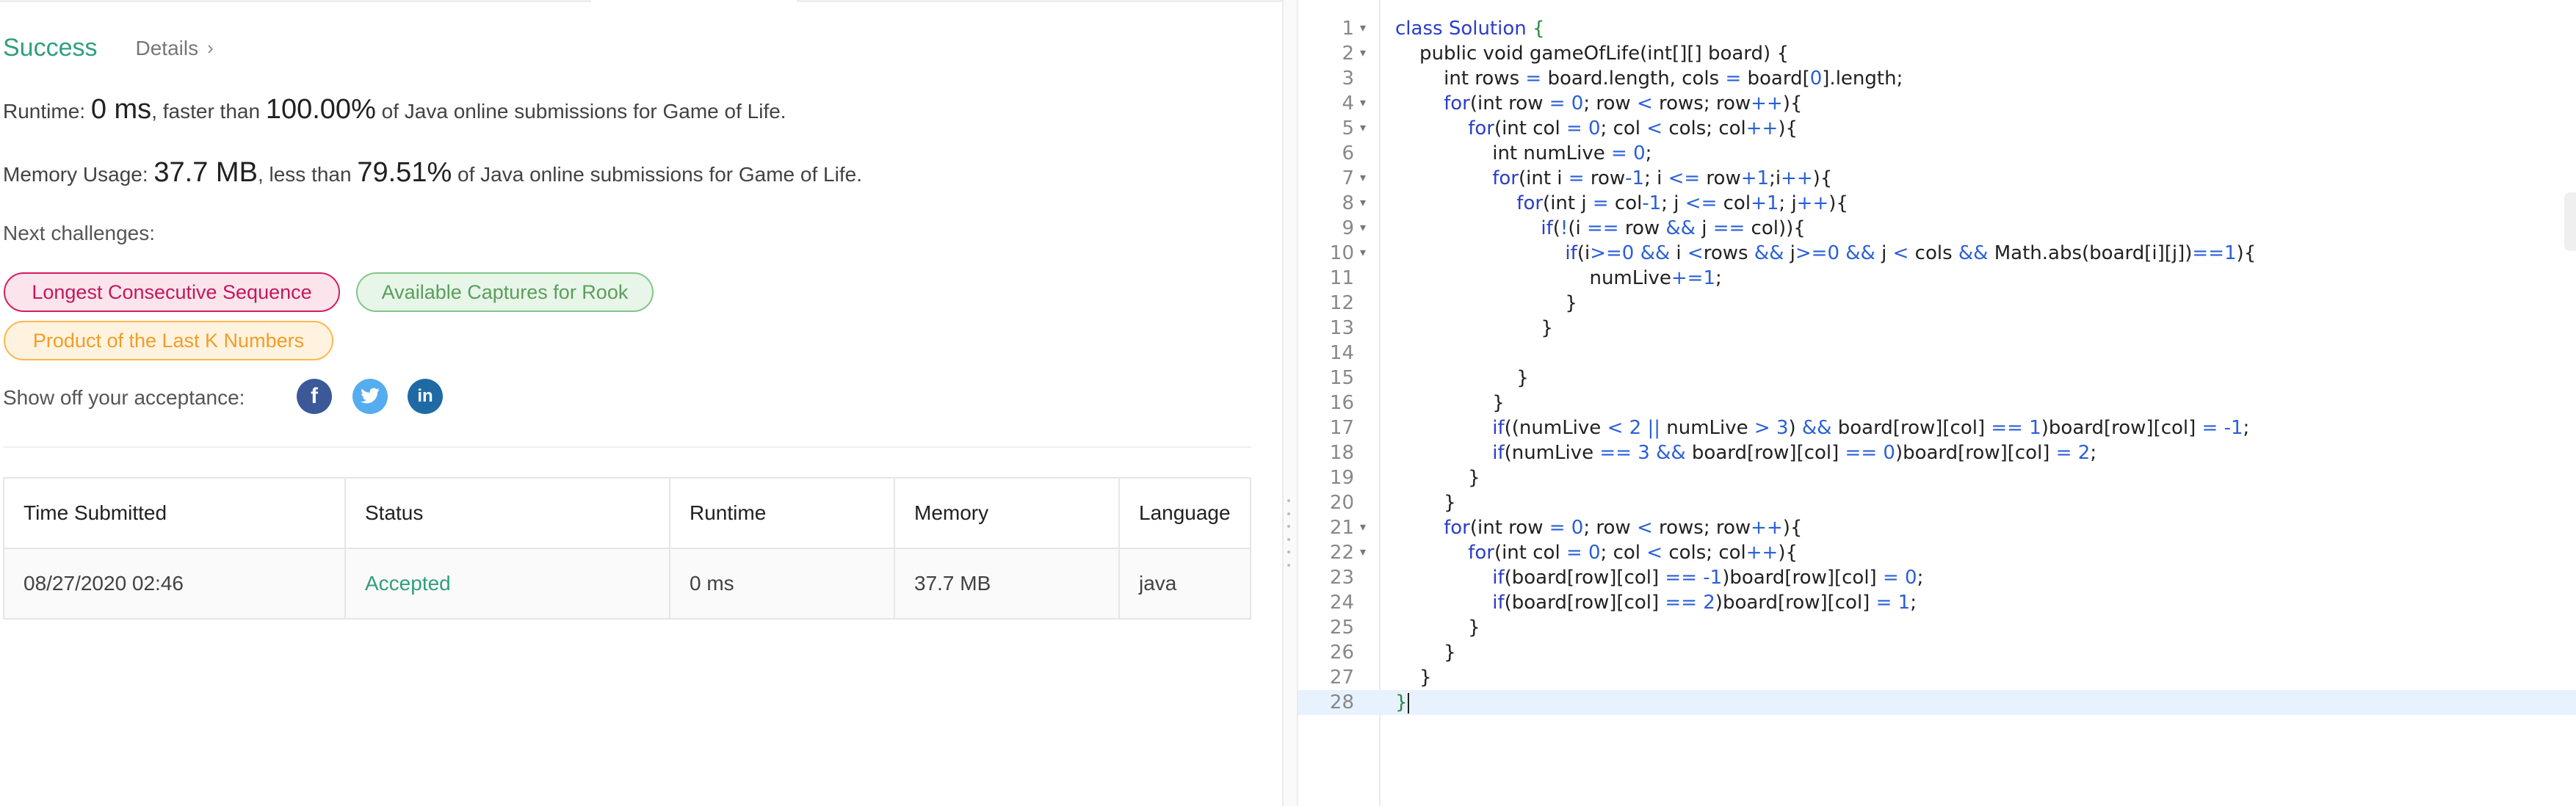  Describe the element at coordinates (1937, 552) in the screenshot. I see `code-line: 22 ▾ for(int col = 0; col < cols; col++){` at that location.